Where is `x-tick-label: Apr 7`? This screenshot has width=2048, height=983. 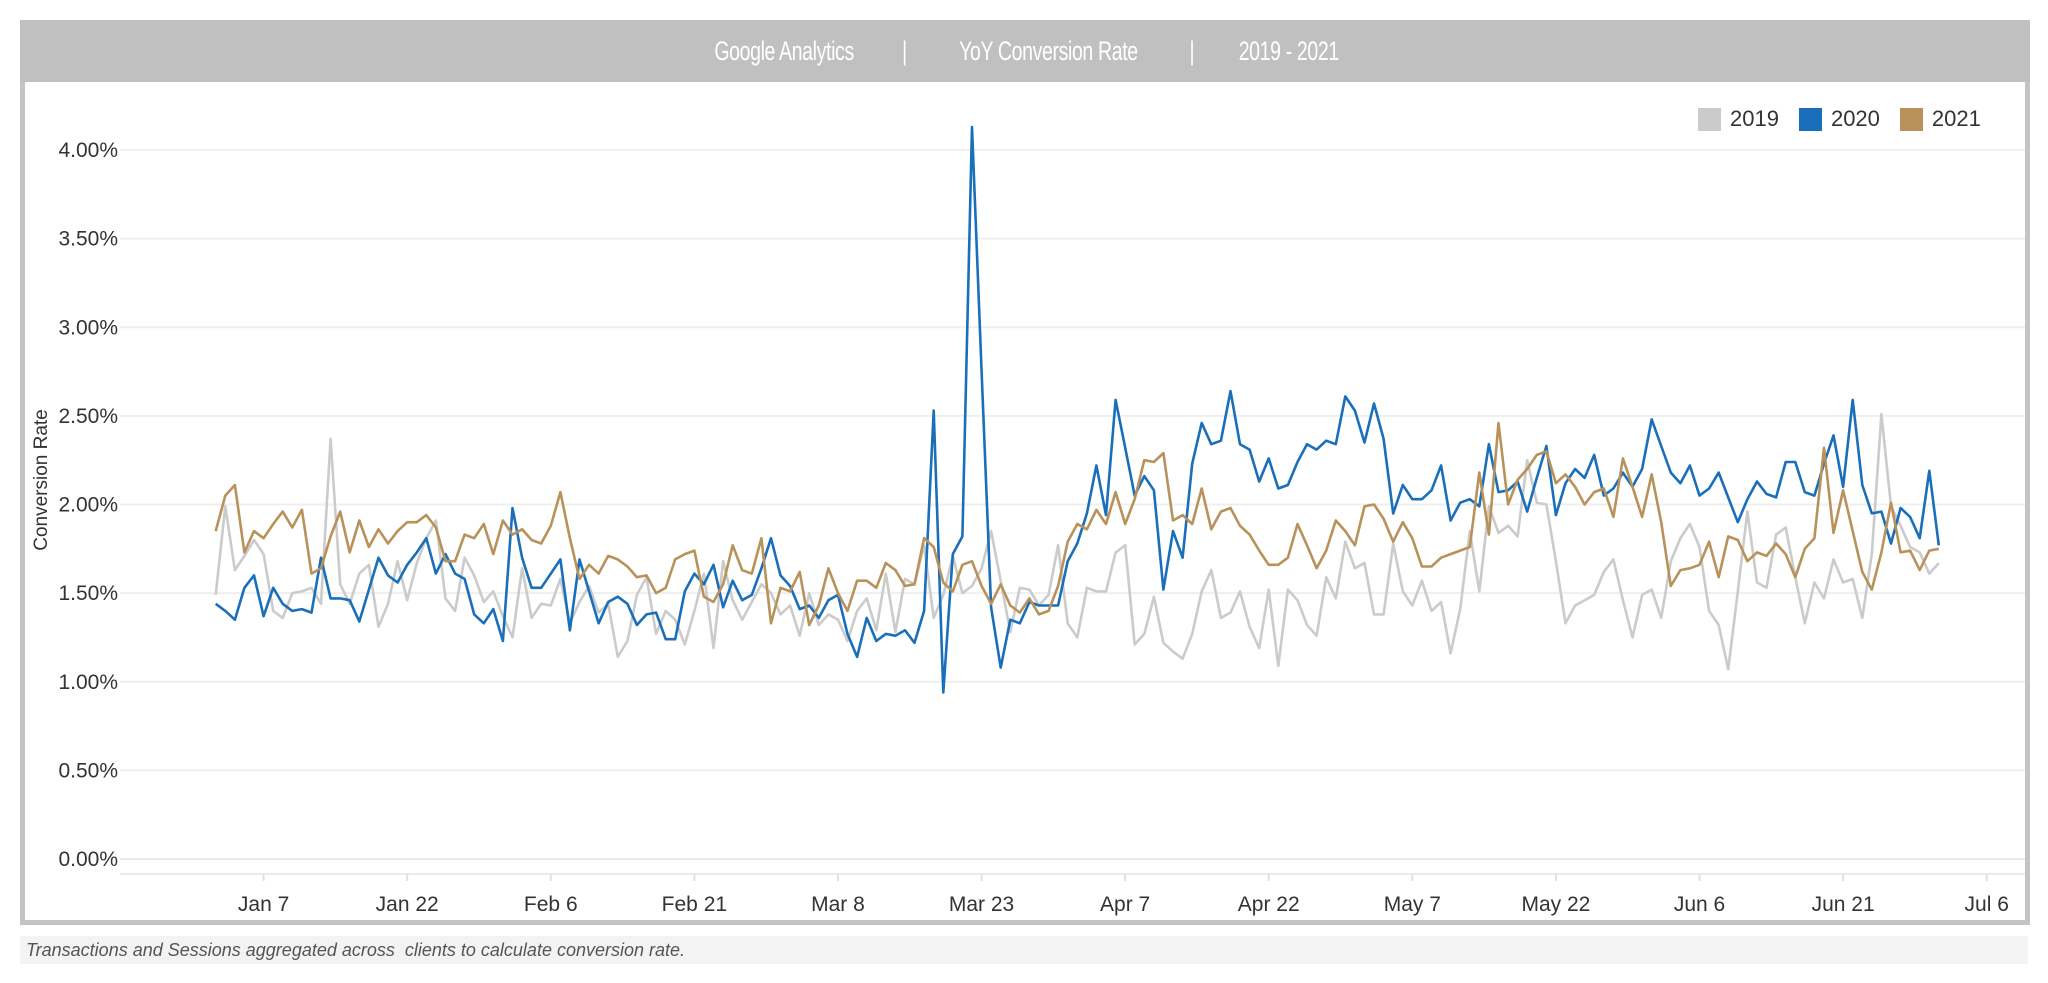
x-tick-label: Apr 7 is located at coordinates (1125, 904).